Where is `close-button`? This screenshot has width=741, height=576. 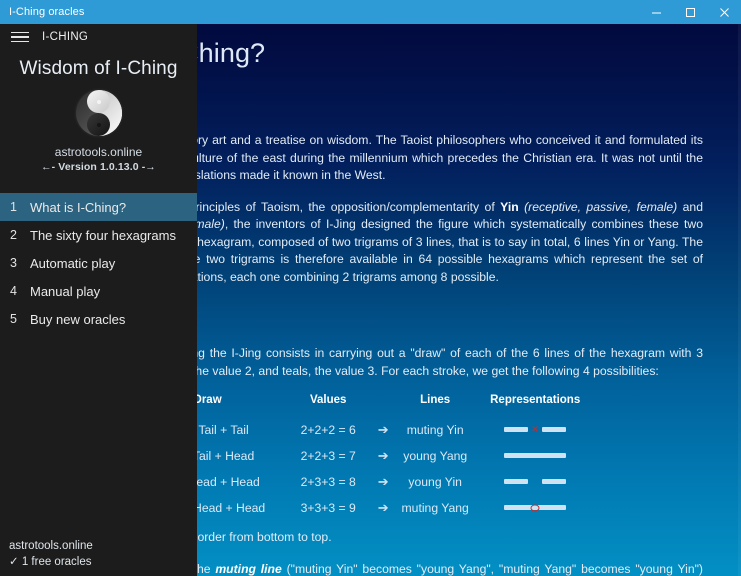 close-button is located at coordinates (724, 12).